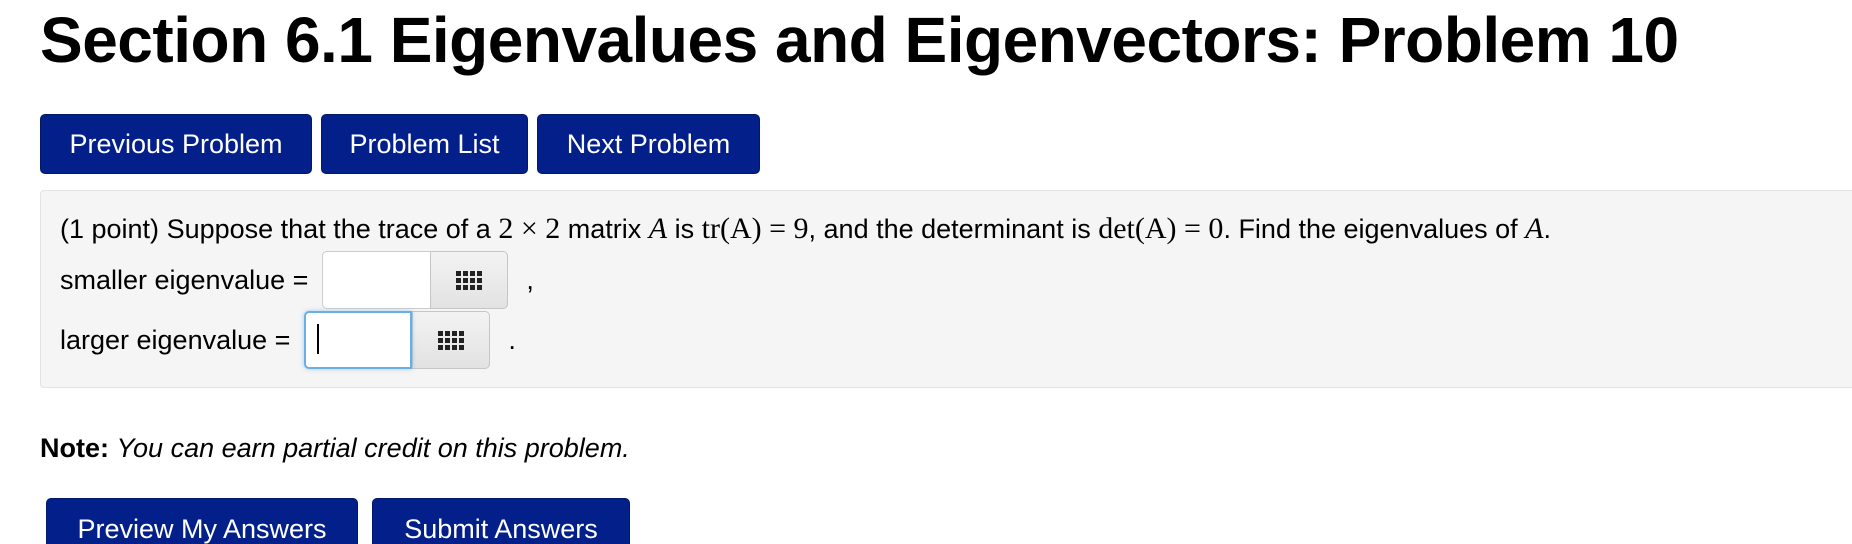 The height and width of the screenshot is (544, 1852). Describe the element at coordinates (376, 280) in the screenshot. I see `smaller-eigenvalue-input` at that location.